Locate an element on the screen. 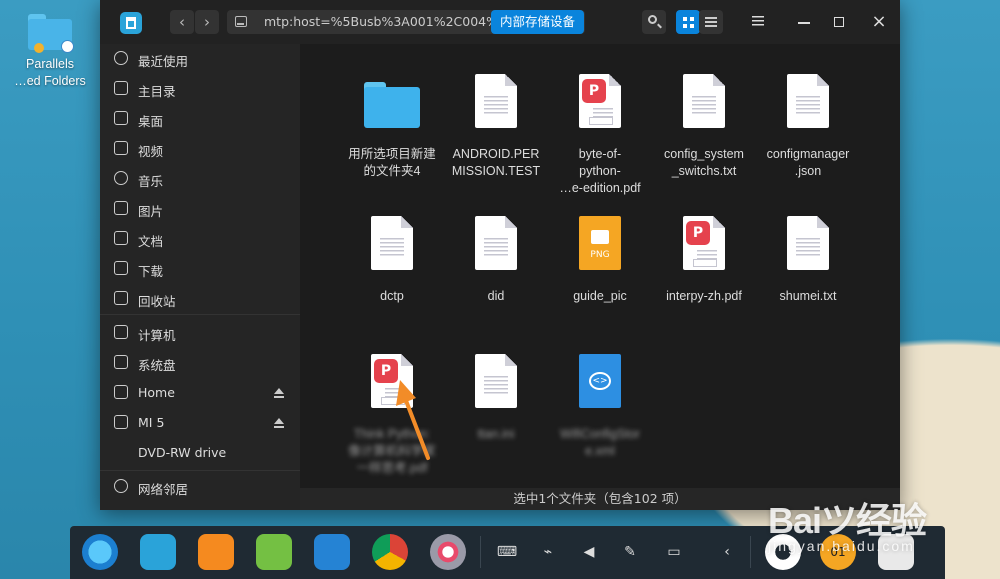 The height and width of the screenshot is (579, 1000). device-icon is located at coordinates (241, 21).